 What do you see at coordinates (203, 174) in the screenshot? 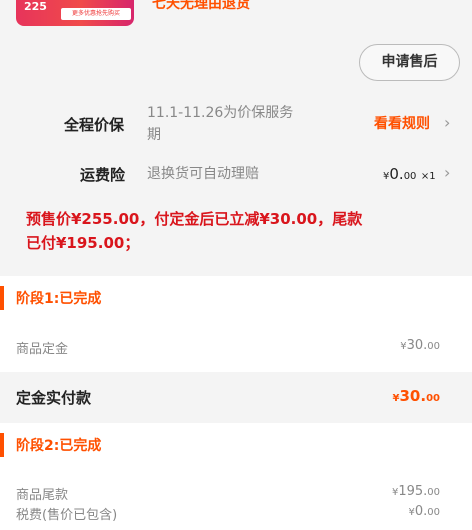
I see `shipping-insurance-desc: 退换货可自动理赔` at bounding box center [203, 174].